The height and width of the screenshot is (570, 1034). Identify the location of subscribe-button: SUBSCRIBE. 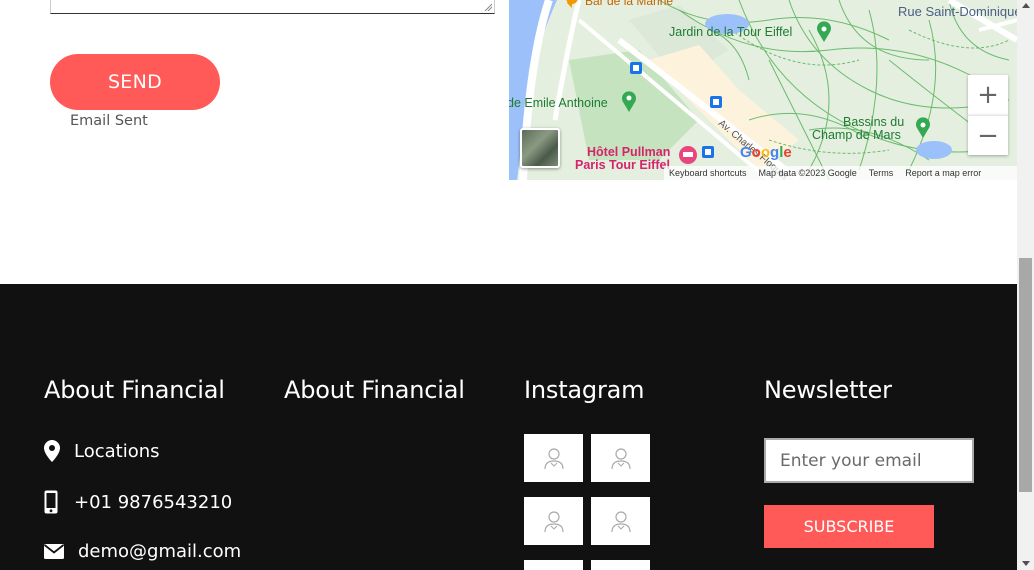
(849, 526).